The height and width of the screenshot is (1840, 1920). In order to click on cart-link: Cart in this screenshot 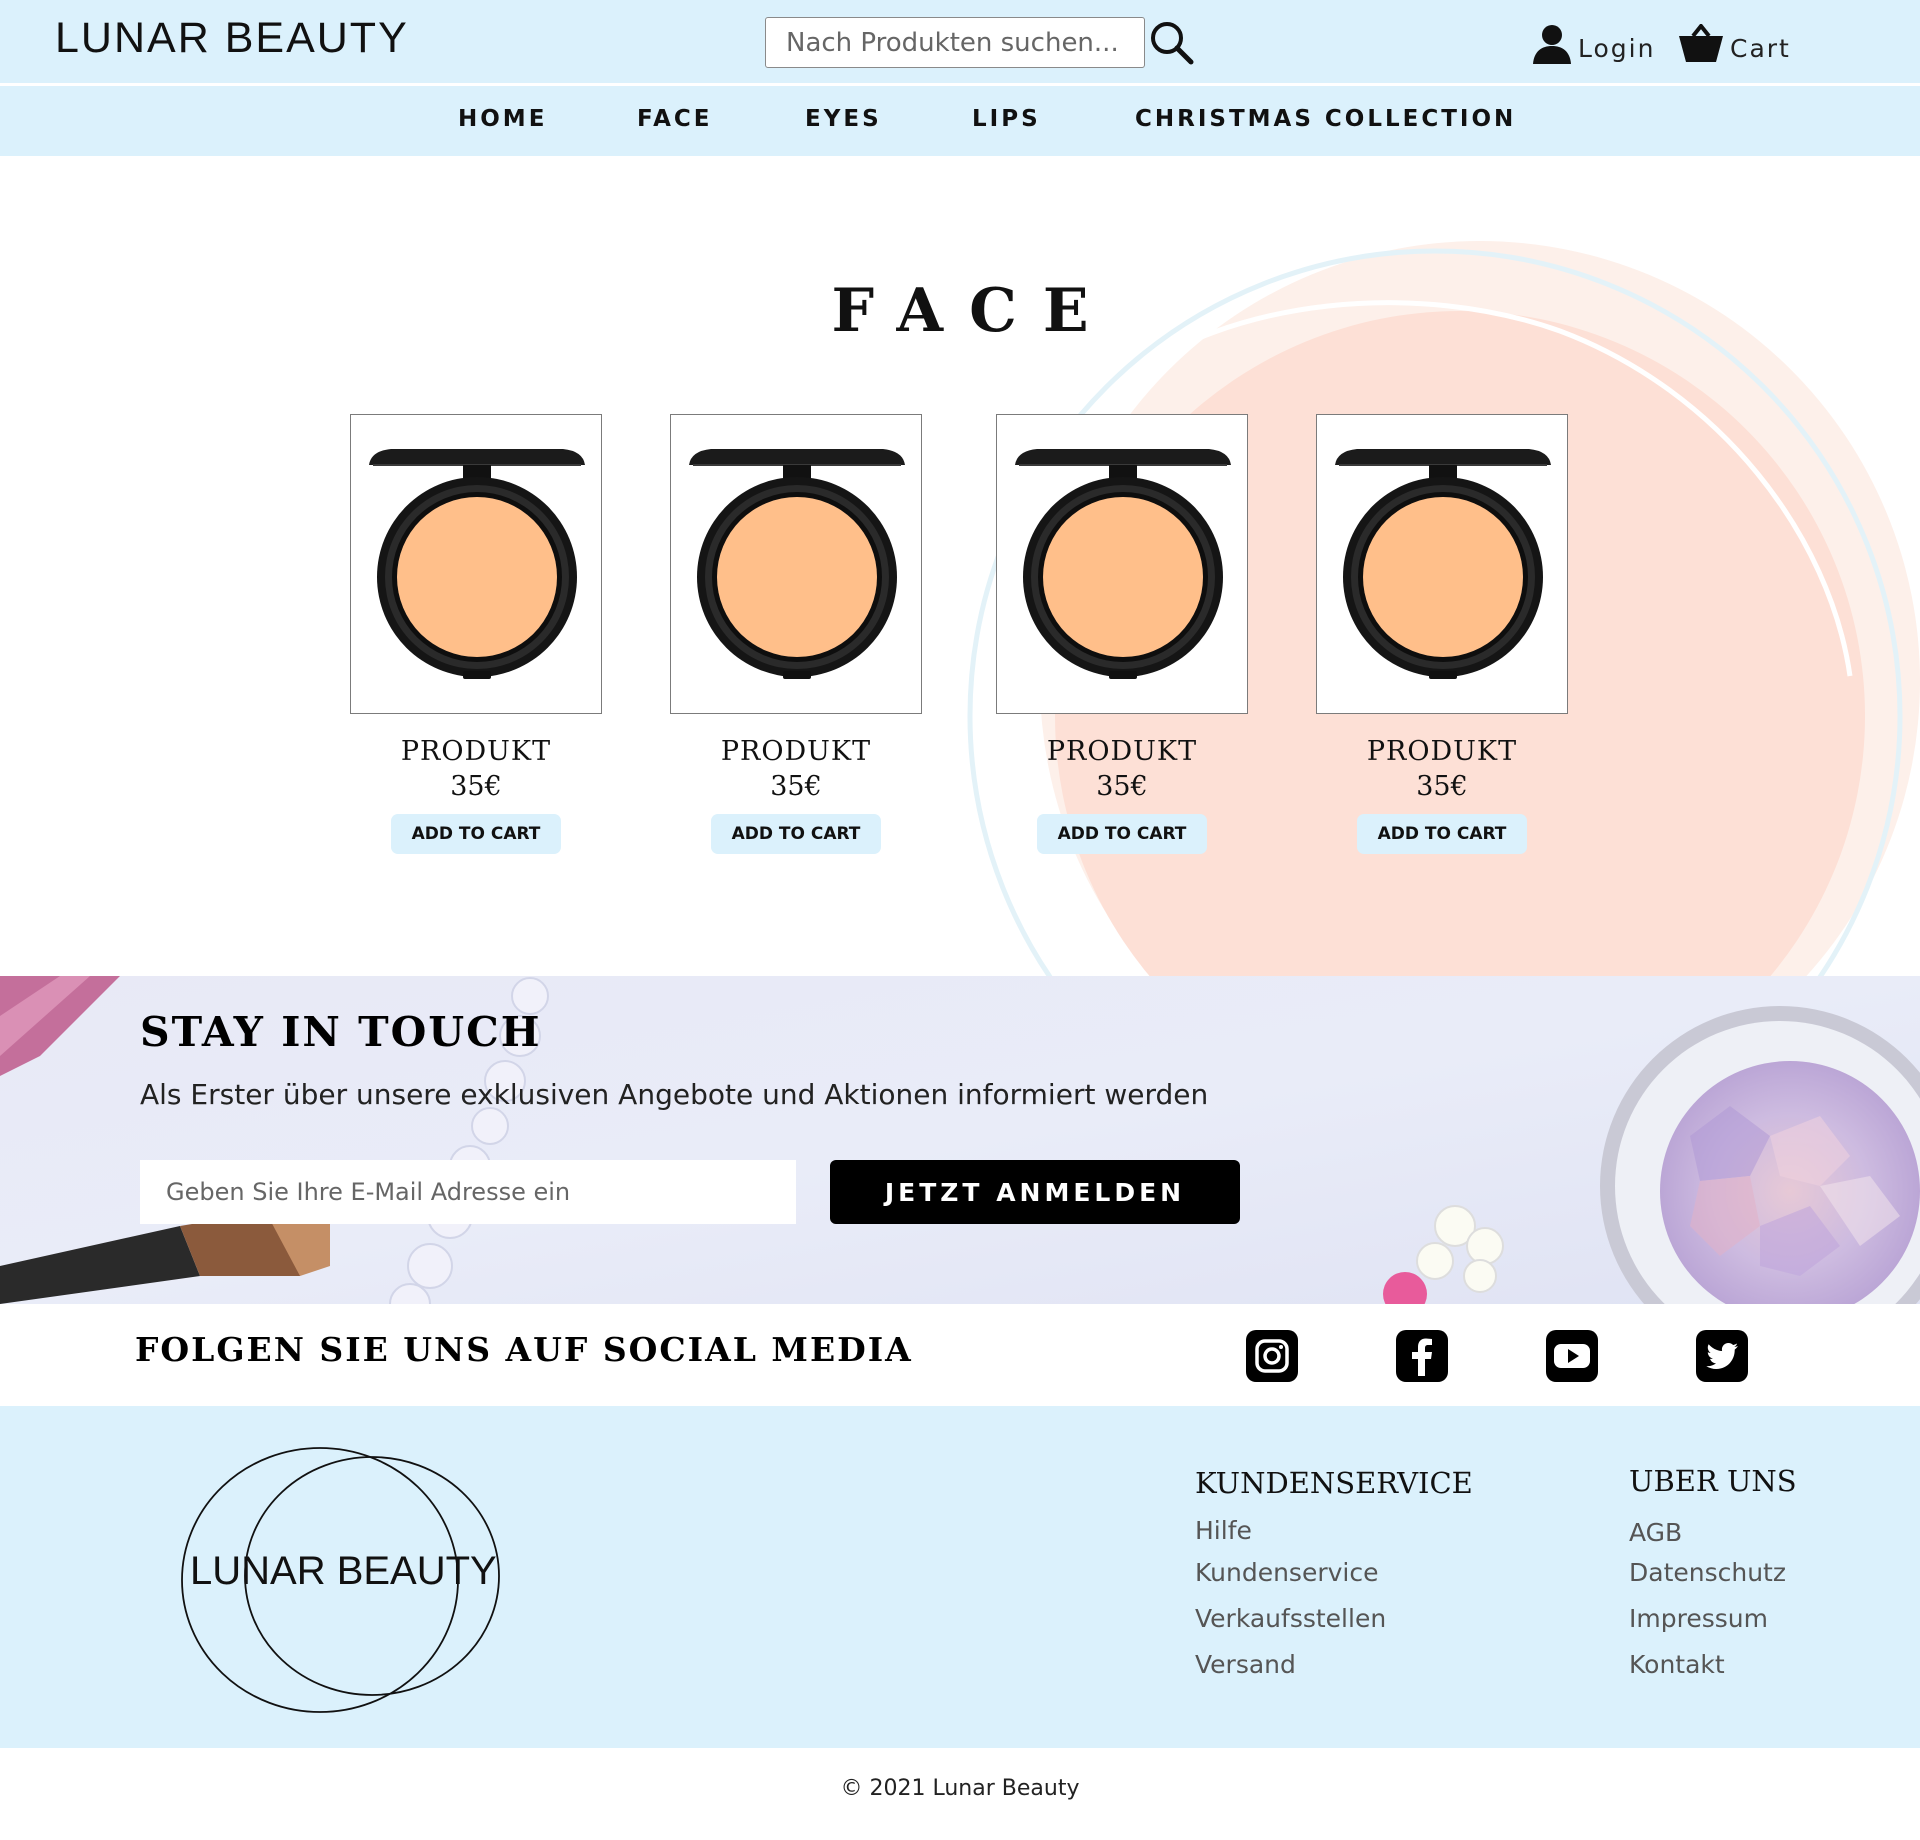, I will do `click(1734, 42)`.